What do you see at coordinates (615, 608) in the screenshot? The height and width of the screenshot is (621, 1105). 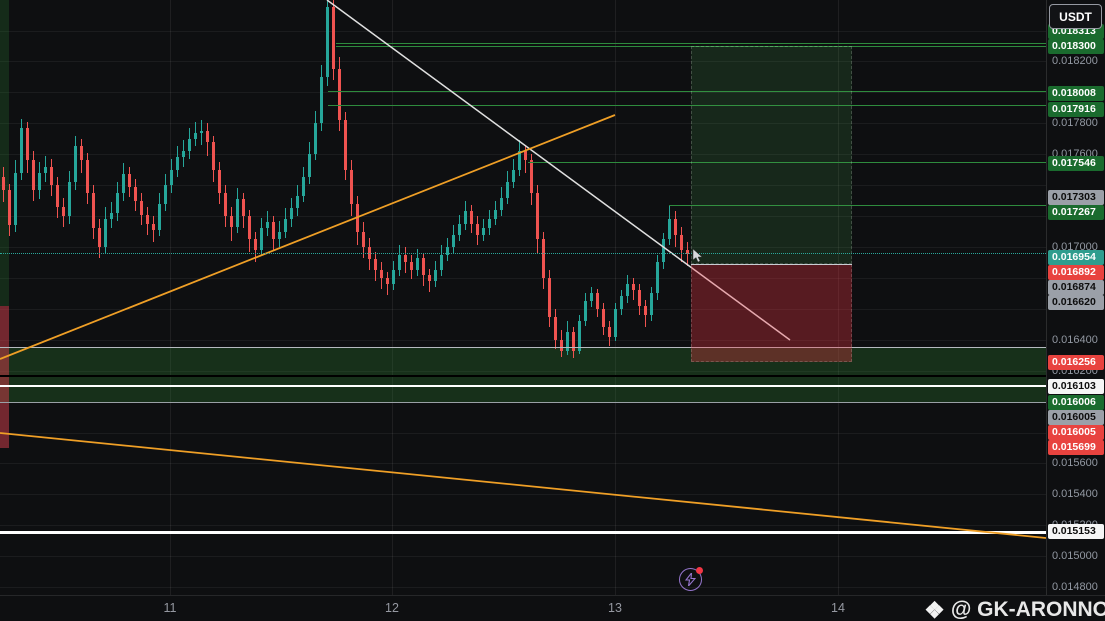 I see `time-label: 13` at bounding box center [615, 608].